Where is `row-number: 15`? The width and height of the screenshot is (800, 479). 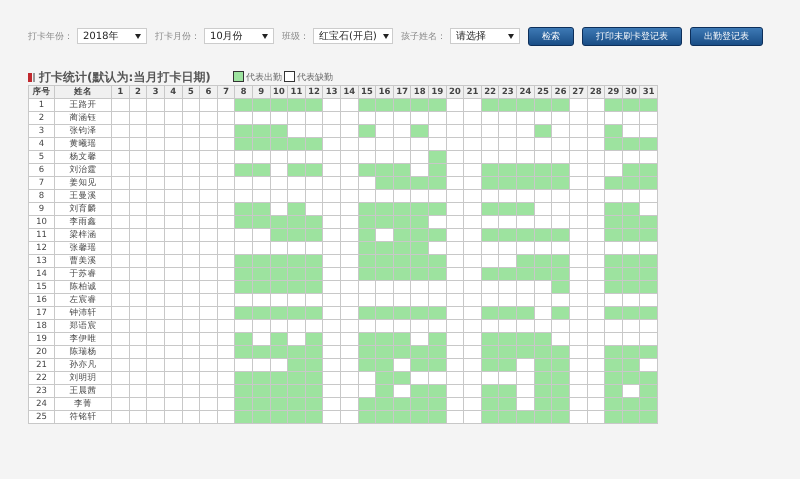 row-number: 15 is located at coordinates (41, 287).